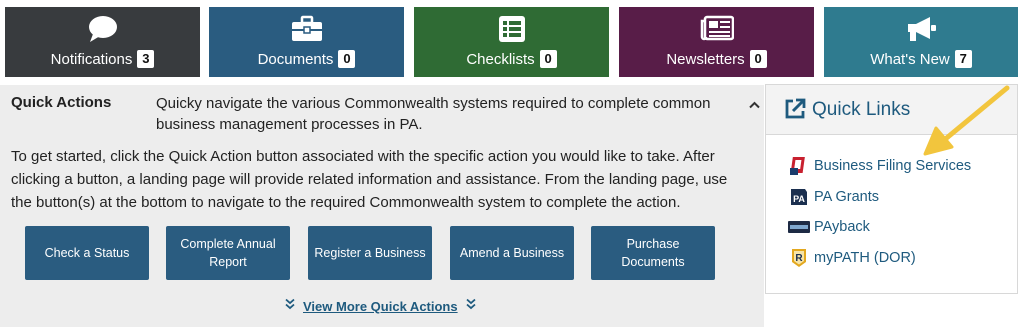 The height and width of the screenshot is (327, 1024). I want to click on payback-logo-icon, so click(799, 227).